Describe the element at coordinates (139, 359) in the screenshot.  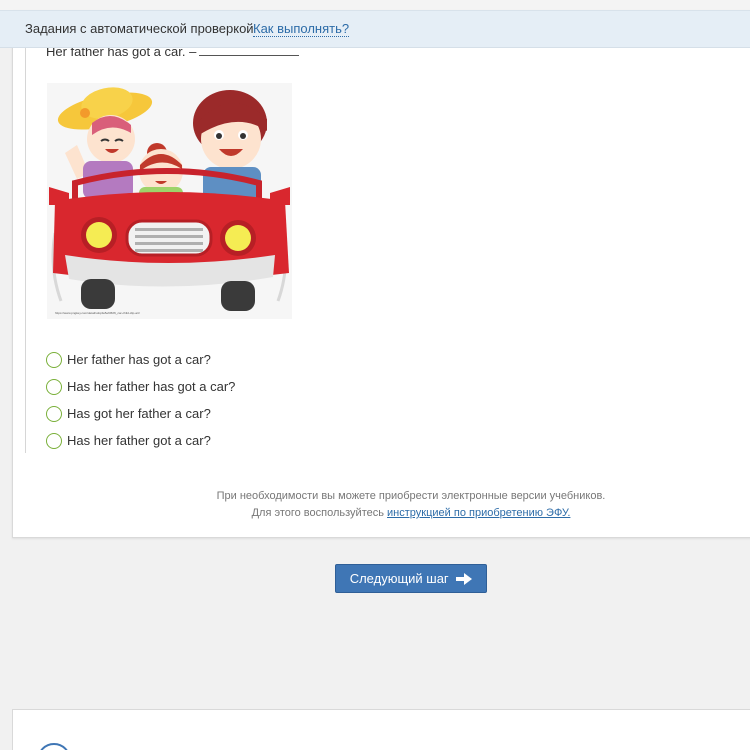
I see `option-label: Her father has got a car?` at that location.